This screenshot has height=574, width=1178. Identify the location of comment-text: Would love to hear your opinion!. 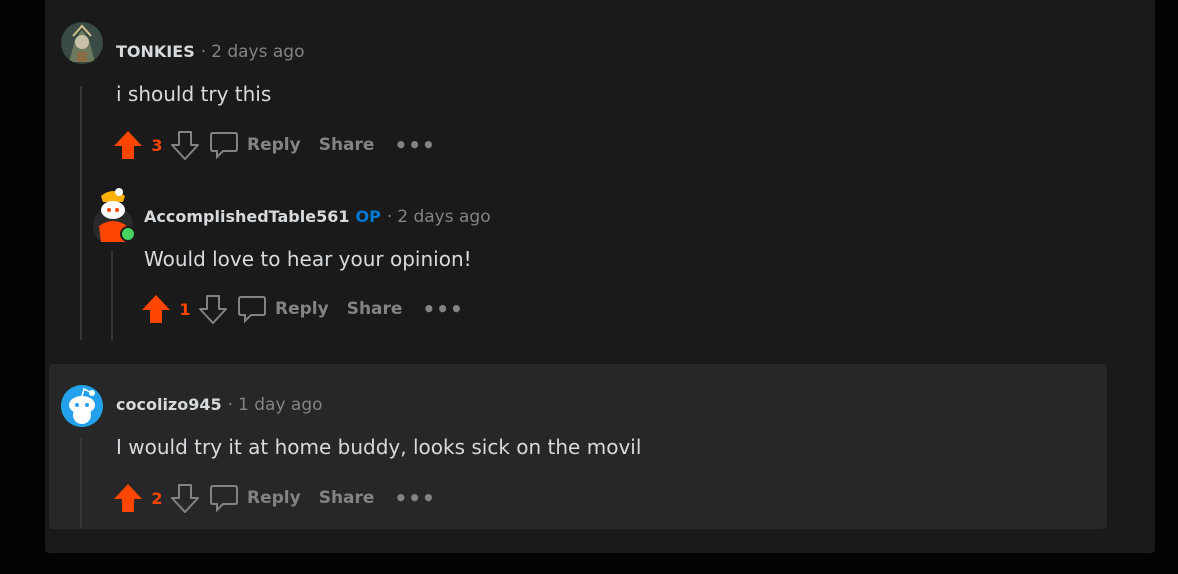
(308, 259).